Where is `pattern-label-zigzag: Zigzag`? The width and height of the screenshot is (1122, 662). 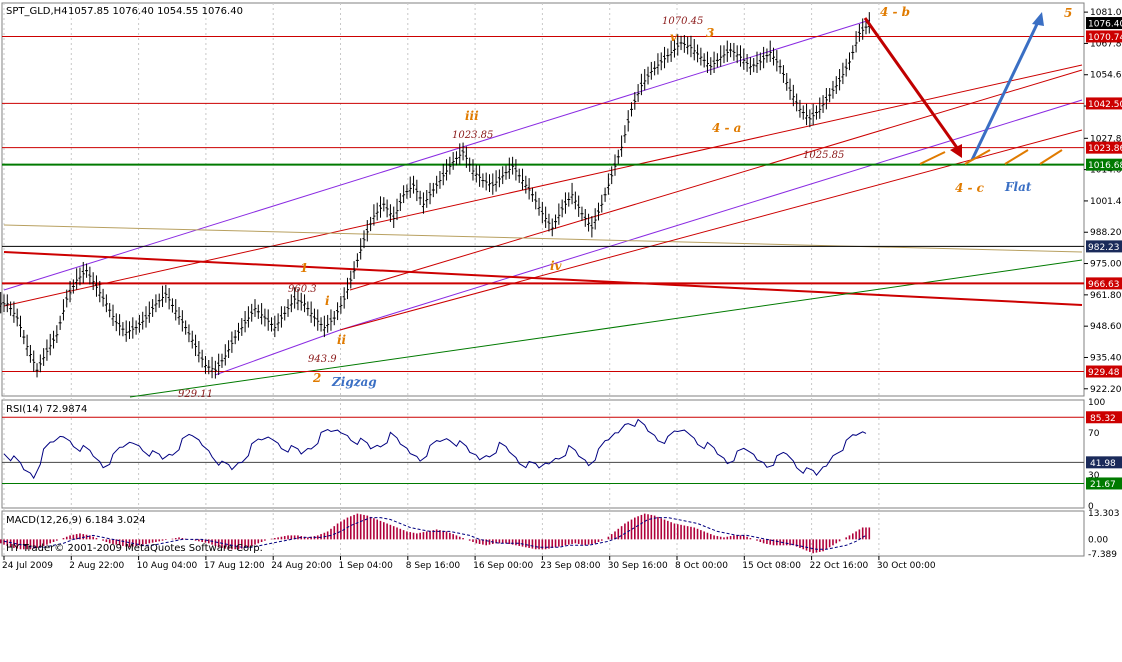
pattern-label-zigzag: Zigzag is located at coordinates (354, 382).